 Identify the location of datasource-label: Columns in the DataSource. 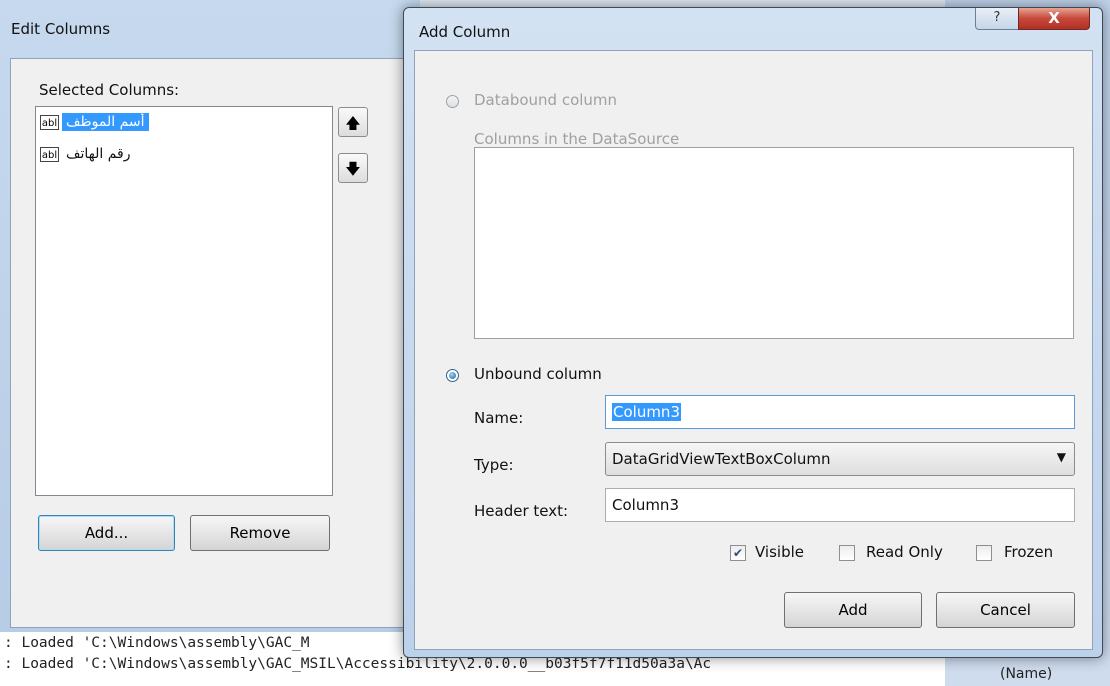
(577, 139).